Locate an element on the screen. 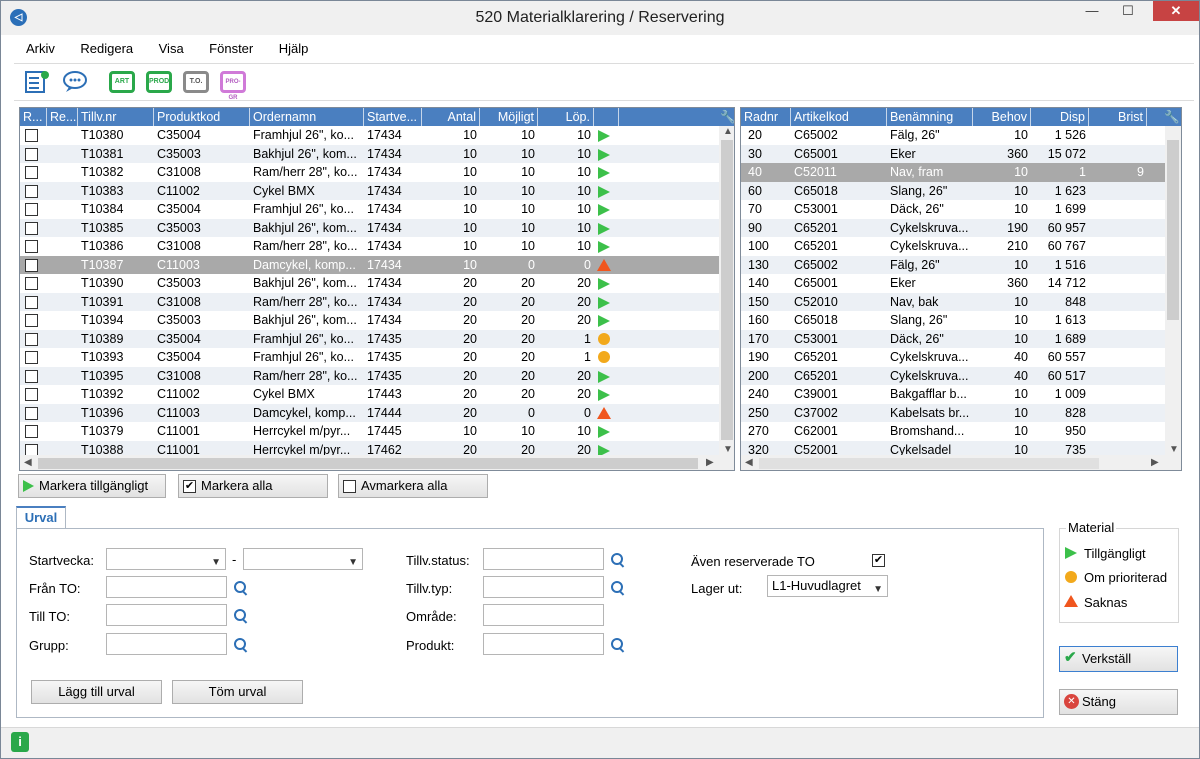  table-row: 130 C65002 Fälg, 26" 10 1 516 is located at coordinates (953, 264).